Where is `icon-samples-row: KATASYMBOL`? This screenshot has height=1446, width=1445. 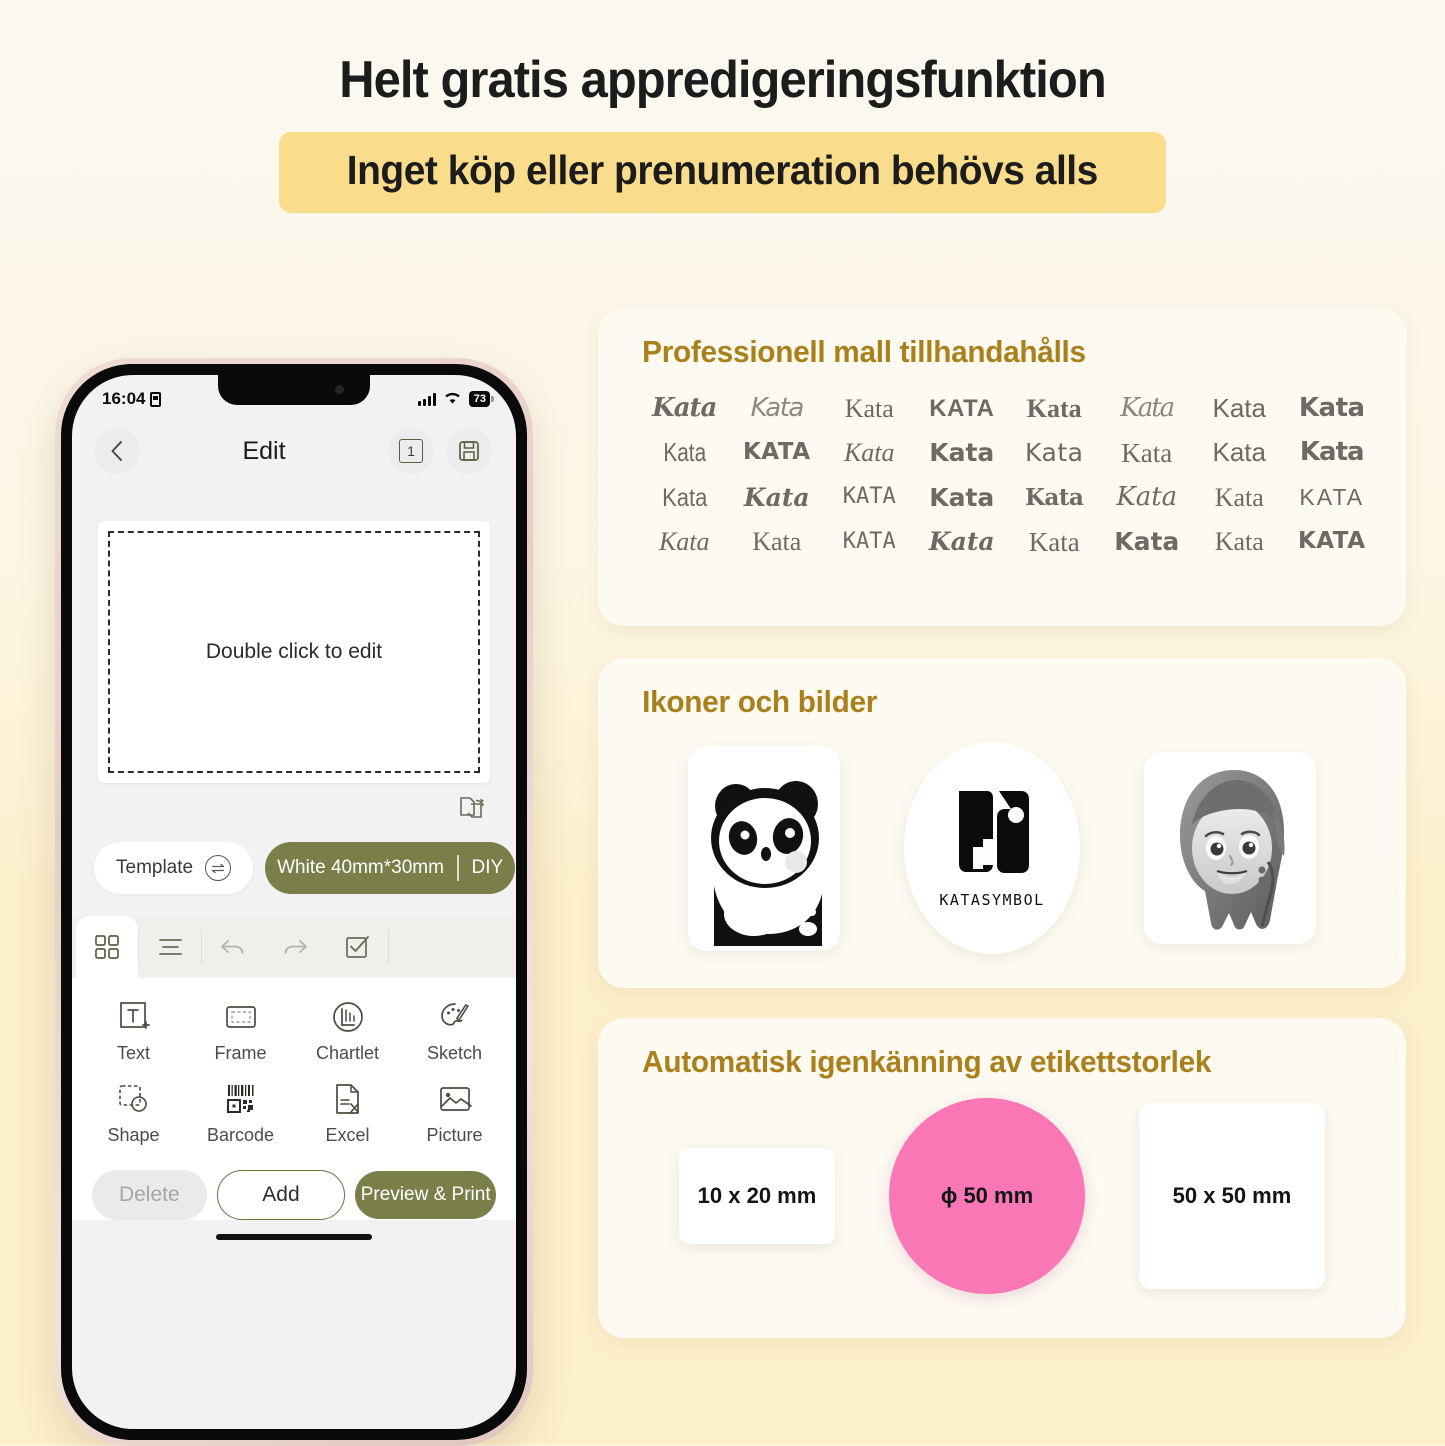 icon-samples-row: KATASYMBOL is located at coordinates (1002, 837).